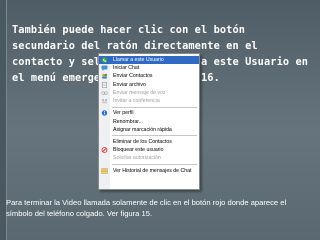  Describe the element at coordinates (126, 68) in the screenshot. I see `menu-item-label: Iniciar Chat` at that location.